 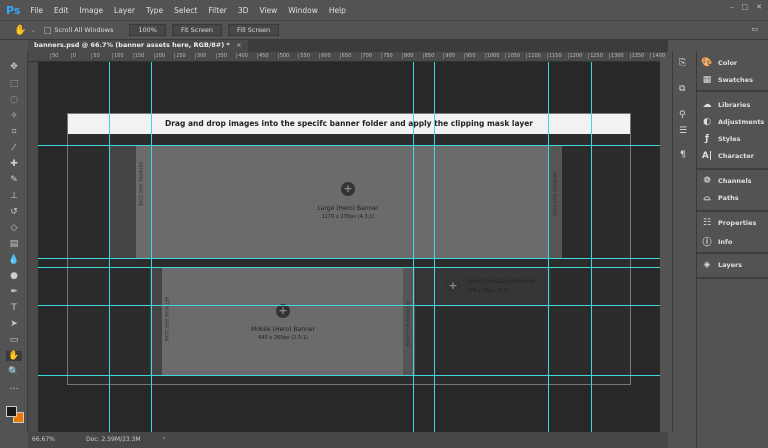 What do you see at coordinates (268, 10) in the screenshot?
I see `menu-view: View` at bounding box center [268, 10].